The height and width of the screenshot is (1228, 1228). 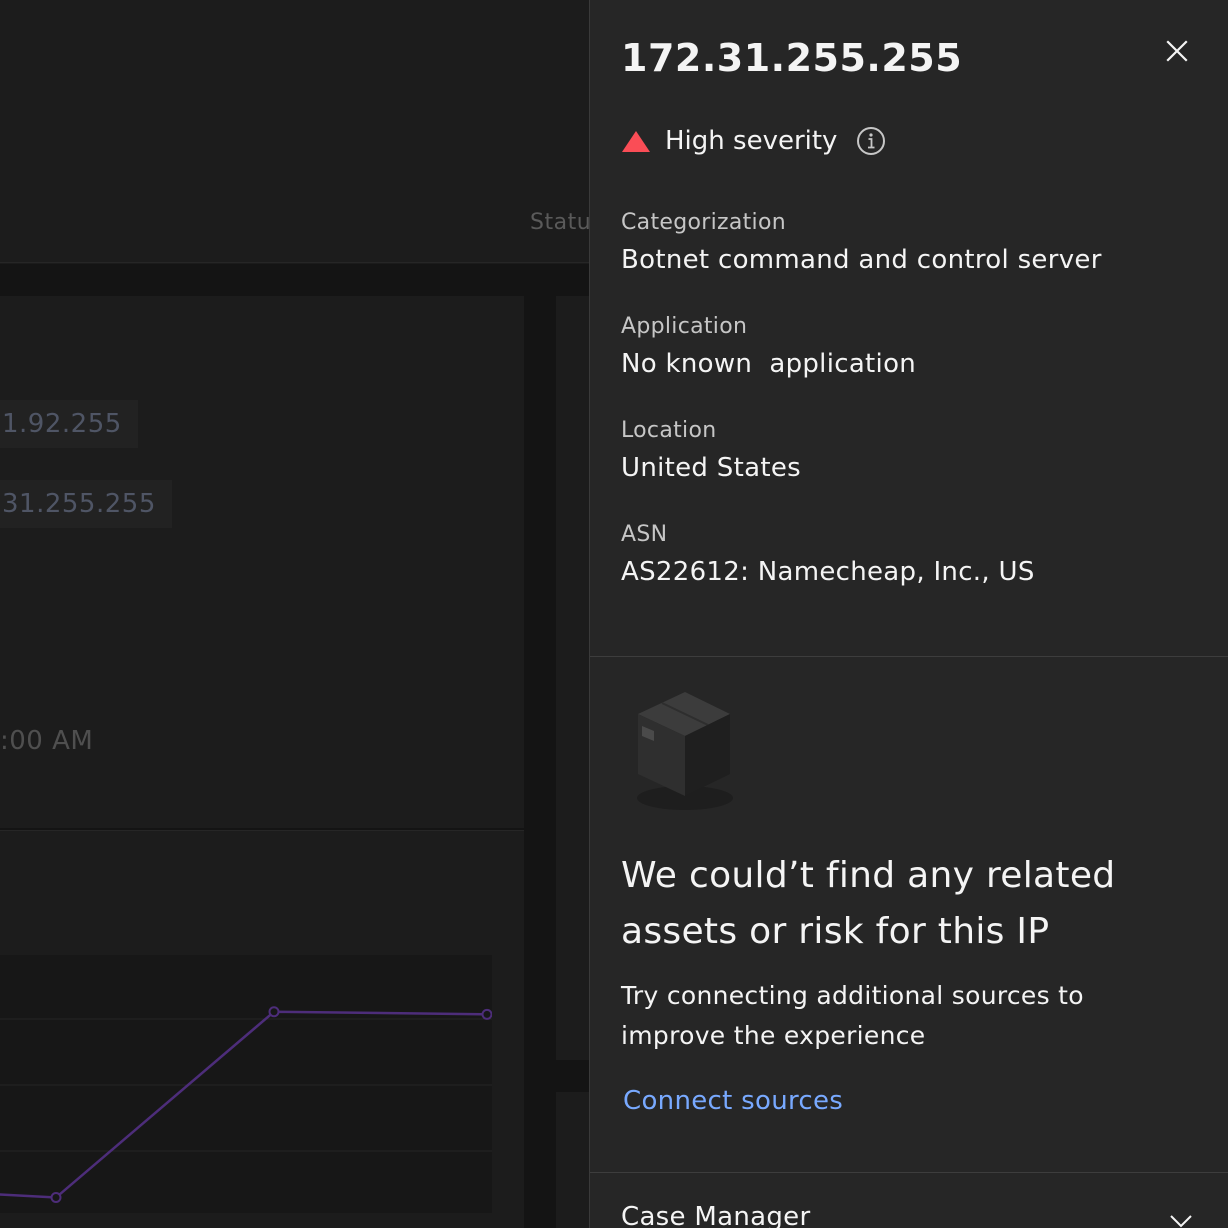 I want to click on severity-label: High severity, so click(x=751, y=141).